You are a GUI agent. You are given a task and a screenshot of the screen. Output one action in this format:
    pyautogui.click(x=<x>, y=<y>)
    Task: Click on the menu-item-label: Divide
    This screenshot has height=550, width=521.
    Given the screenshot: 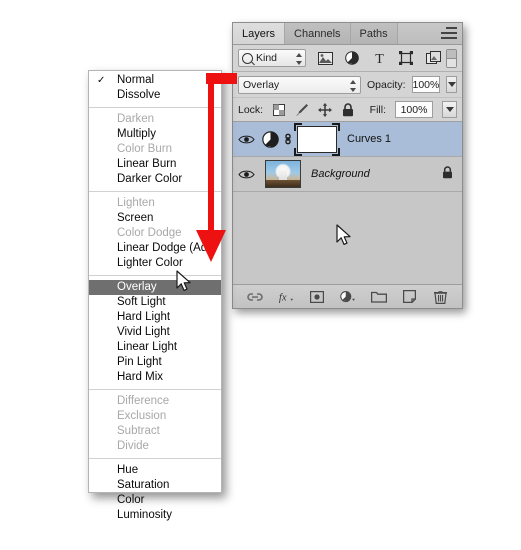 What is the action you would take?
    pyautogui.click(x=133, y=446)
    